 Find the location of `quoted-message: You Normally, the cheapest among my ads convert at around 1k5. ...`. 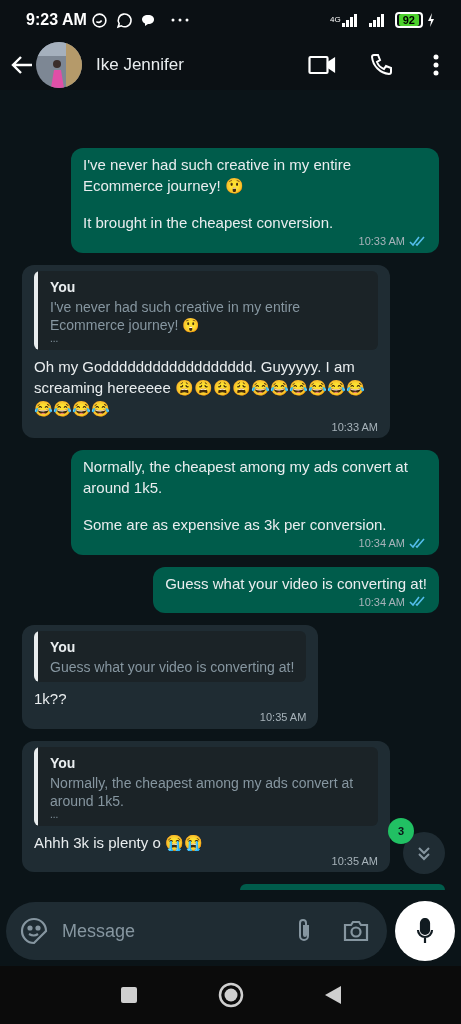

quoted-message: You Normally, the cheapest among my ads convert at around 1k5. ... is located at coordinates (206, 786).